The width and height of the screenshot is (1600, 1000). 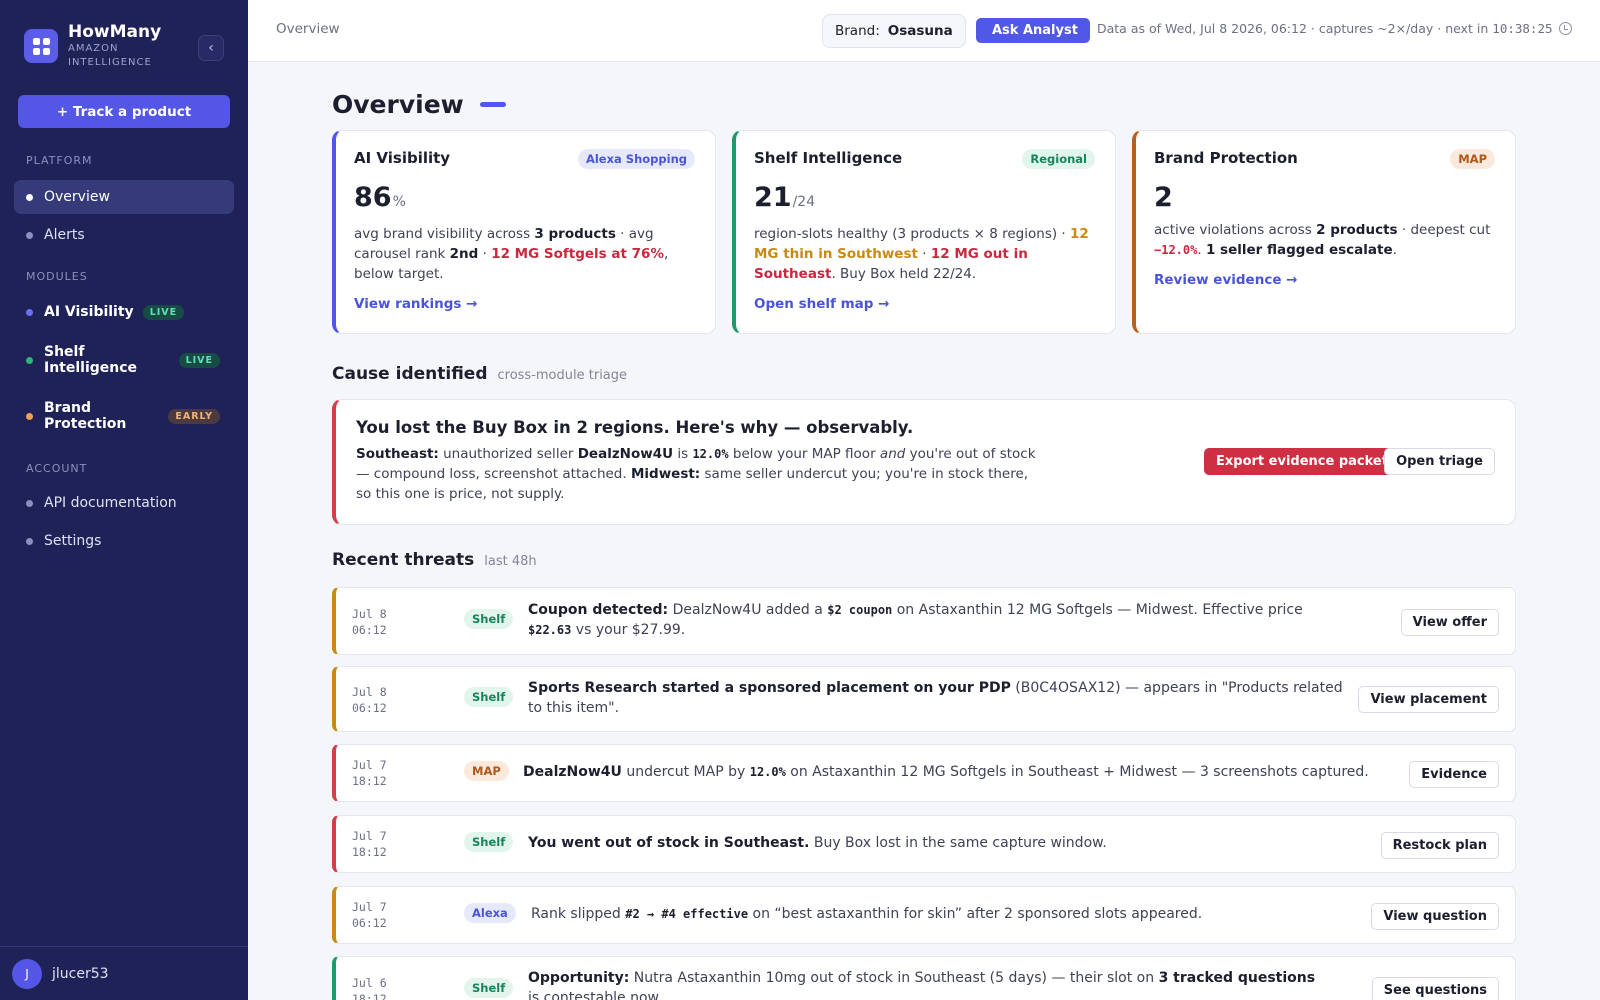 What do you see at coordinates (524, 304) in the screenshot?
I see `view-rankings-link: View rankings →` at bounding box center [524, 304].